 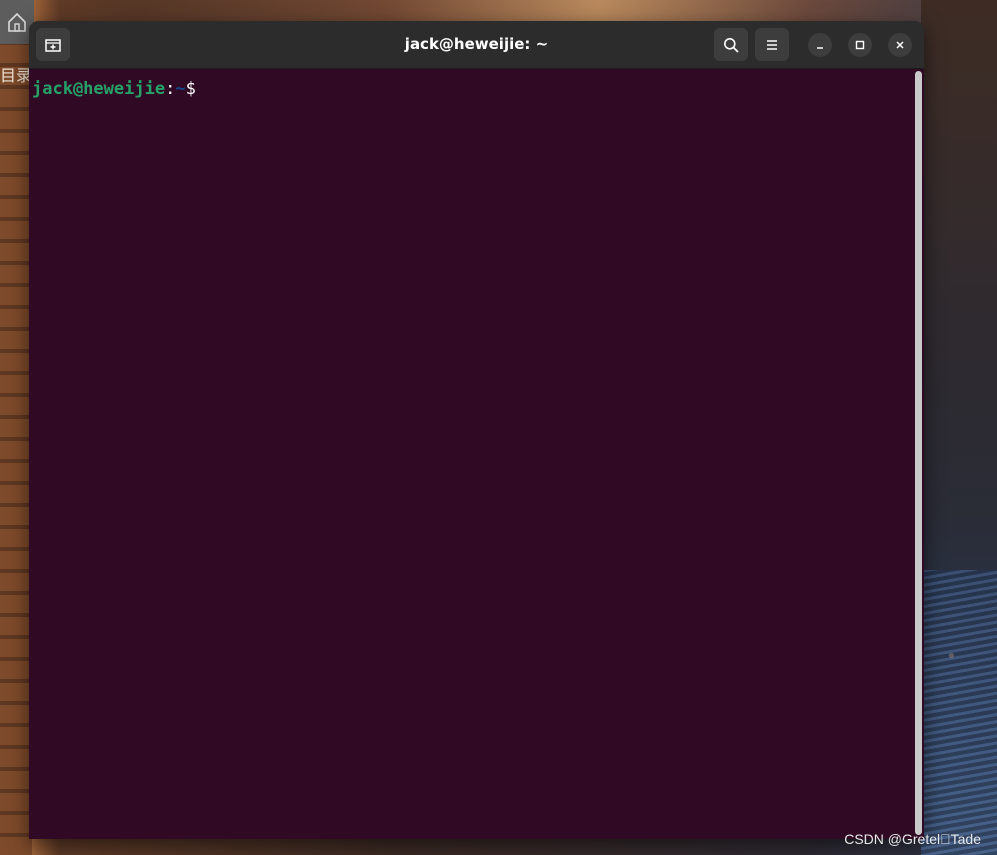 What do you see at coordinates (959, 712) in the screenshot?
I see `wallpaper-water` at bounding box center [959, 712].